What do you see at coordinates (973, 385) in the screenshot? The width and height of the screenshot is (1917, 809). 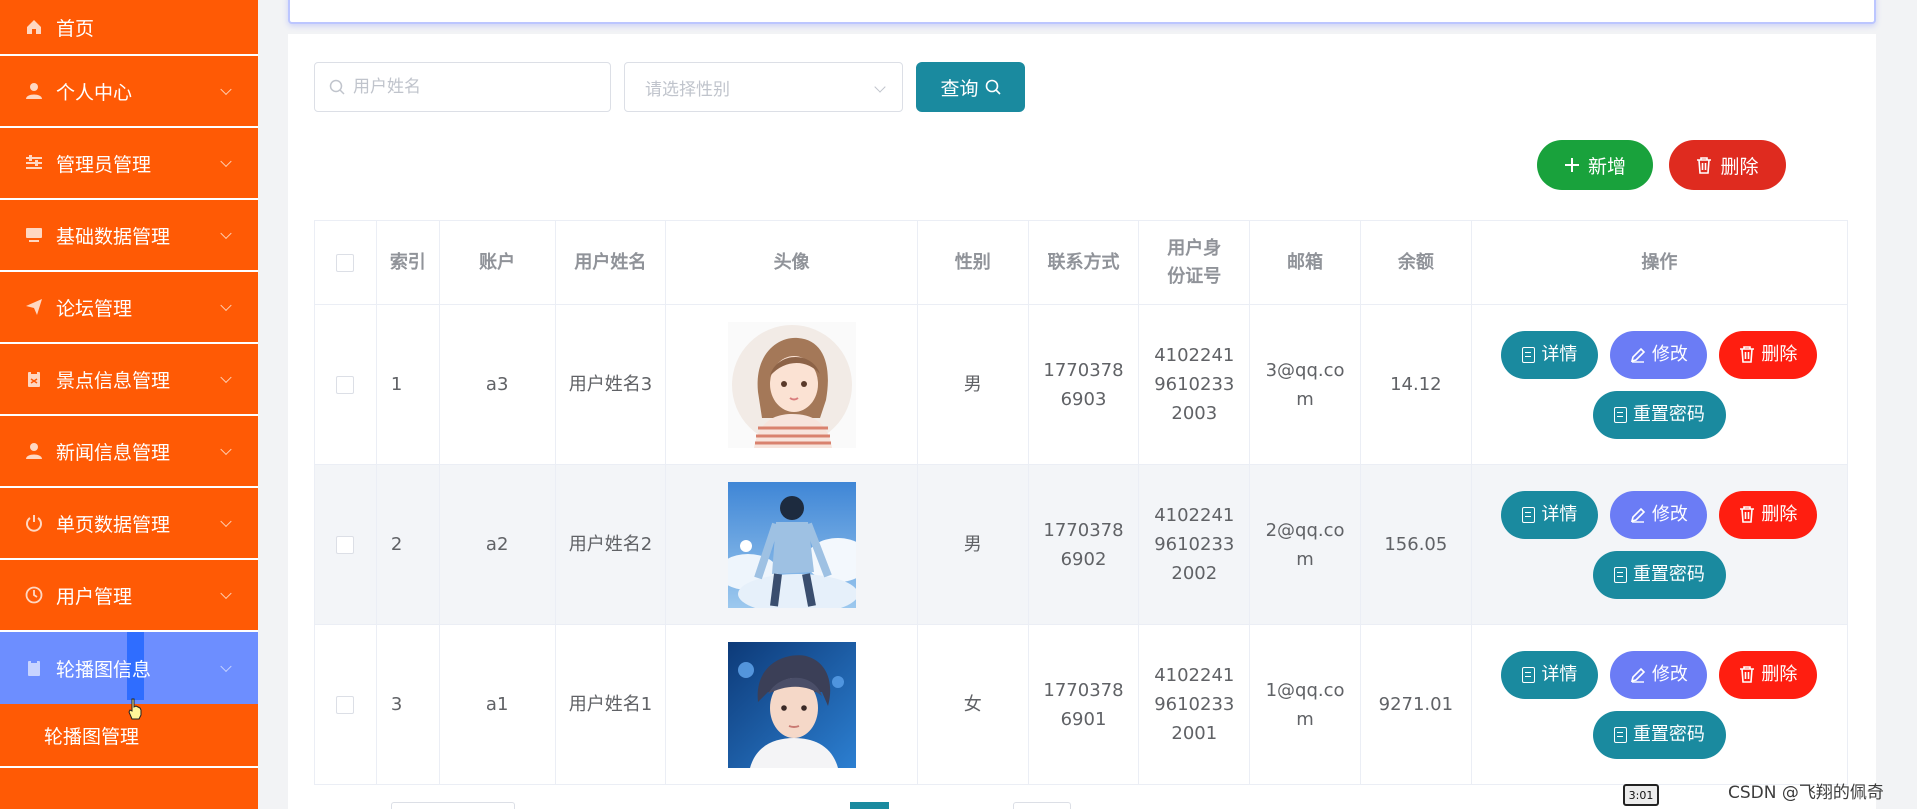 I see `gender-cell: 男` at bounding box center [973, 385].